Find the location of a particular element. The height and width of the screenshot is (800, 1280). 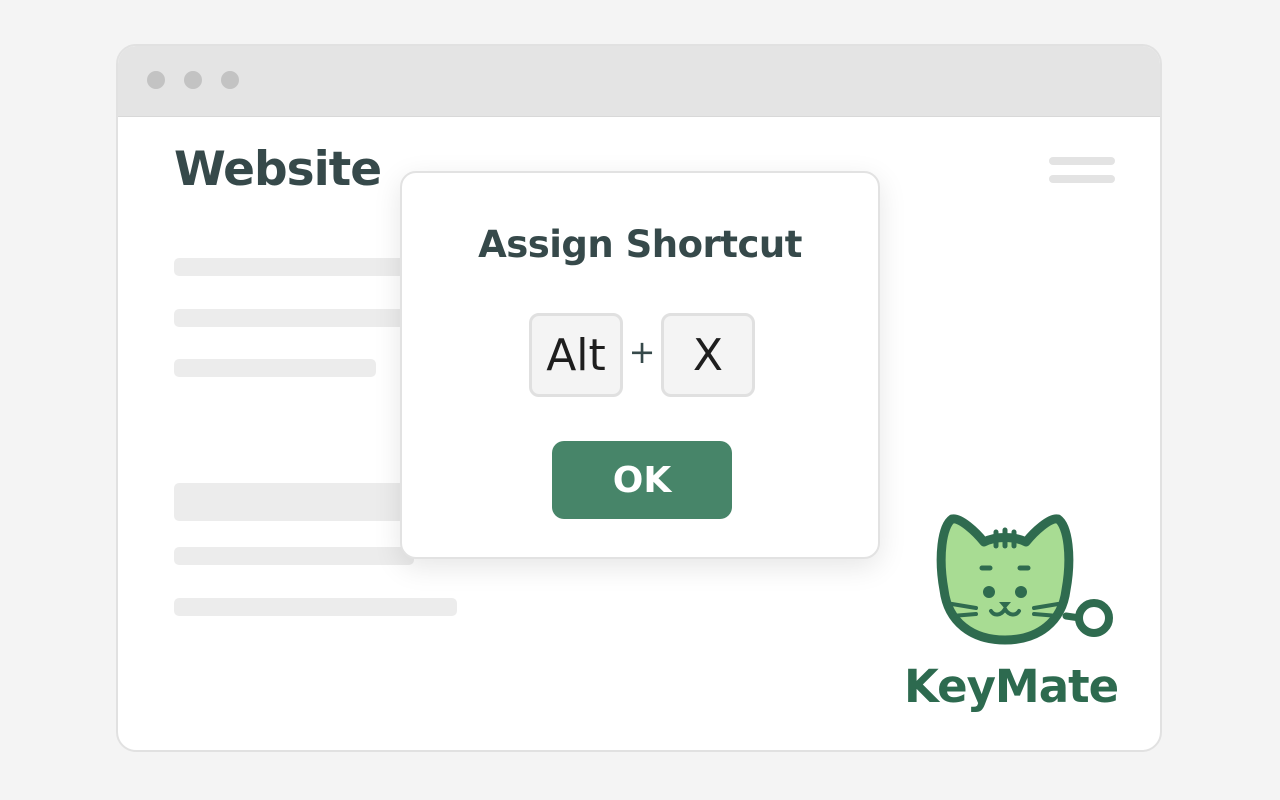

key-alt: Alt is located at coordinates (576, 355).